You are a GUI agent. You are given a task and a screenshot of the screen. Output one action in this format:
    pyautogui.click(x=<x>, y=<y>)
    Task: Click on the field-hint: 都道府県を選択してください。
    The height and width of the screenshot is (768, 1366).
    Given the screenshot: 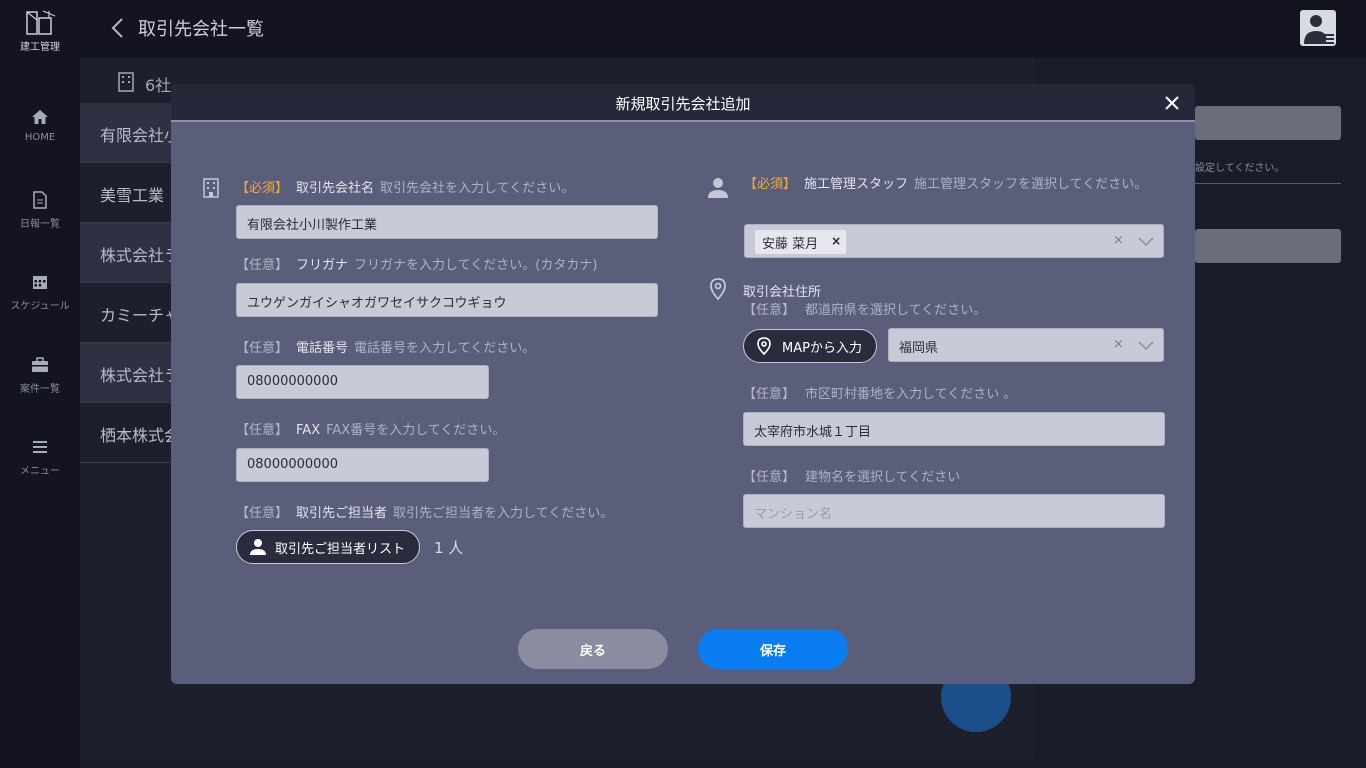 What is the action you would take?
    pyautogui.click(x=896, y=310)
    